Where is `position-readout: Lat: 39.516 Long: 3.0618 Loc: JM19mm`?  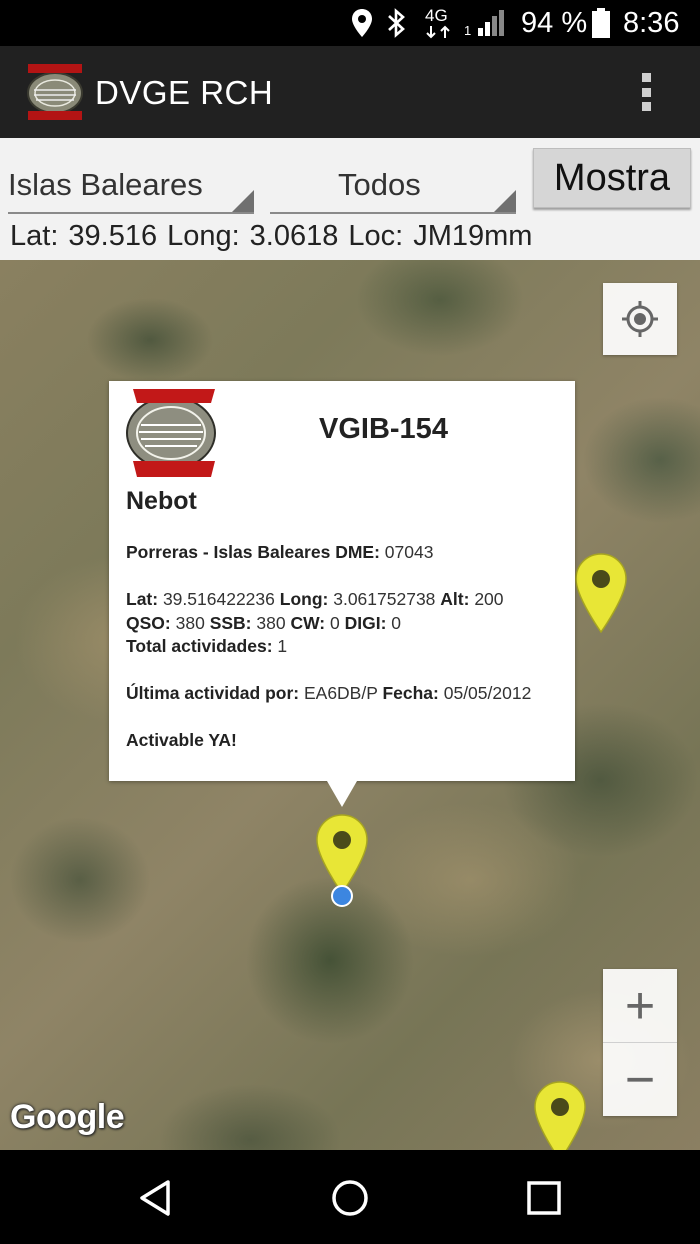
position-readout: Lat: 39.516 Long: 3.0618 Loc: JM19mm is located at coordinates (276, 236).